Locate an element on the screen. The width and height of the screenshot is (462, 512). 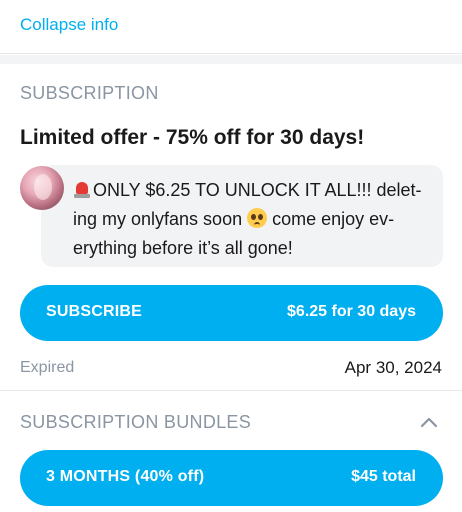
info-header: Collapse info is located at coordinates (231, 27).